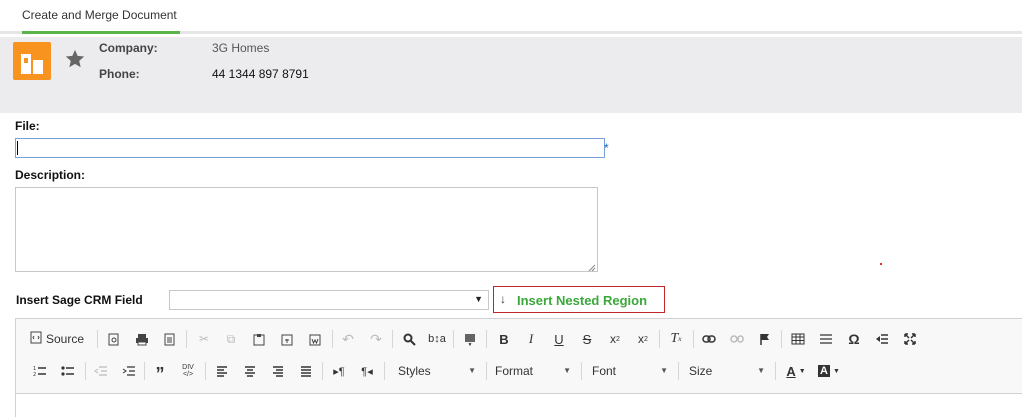 The image size is (1022, 417). I want to click on file-label: File:, so click(27, 126).